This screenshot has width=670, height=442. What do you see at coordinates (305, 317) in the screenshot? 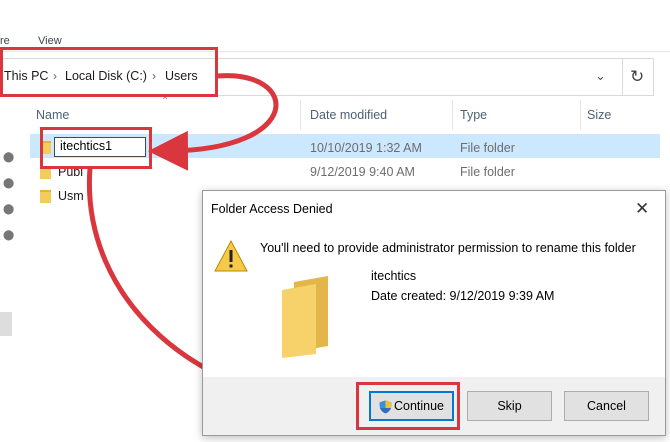
I see `folder-icon` at bounding box center [305, 317].